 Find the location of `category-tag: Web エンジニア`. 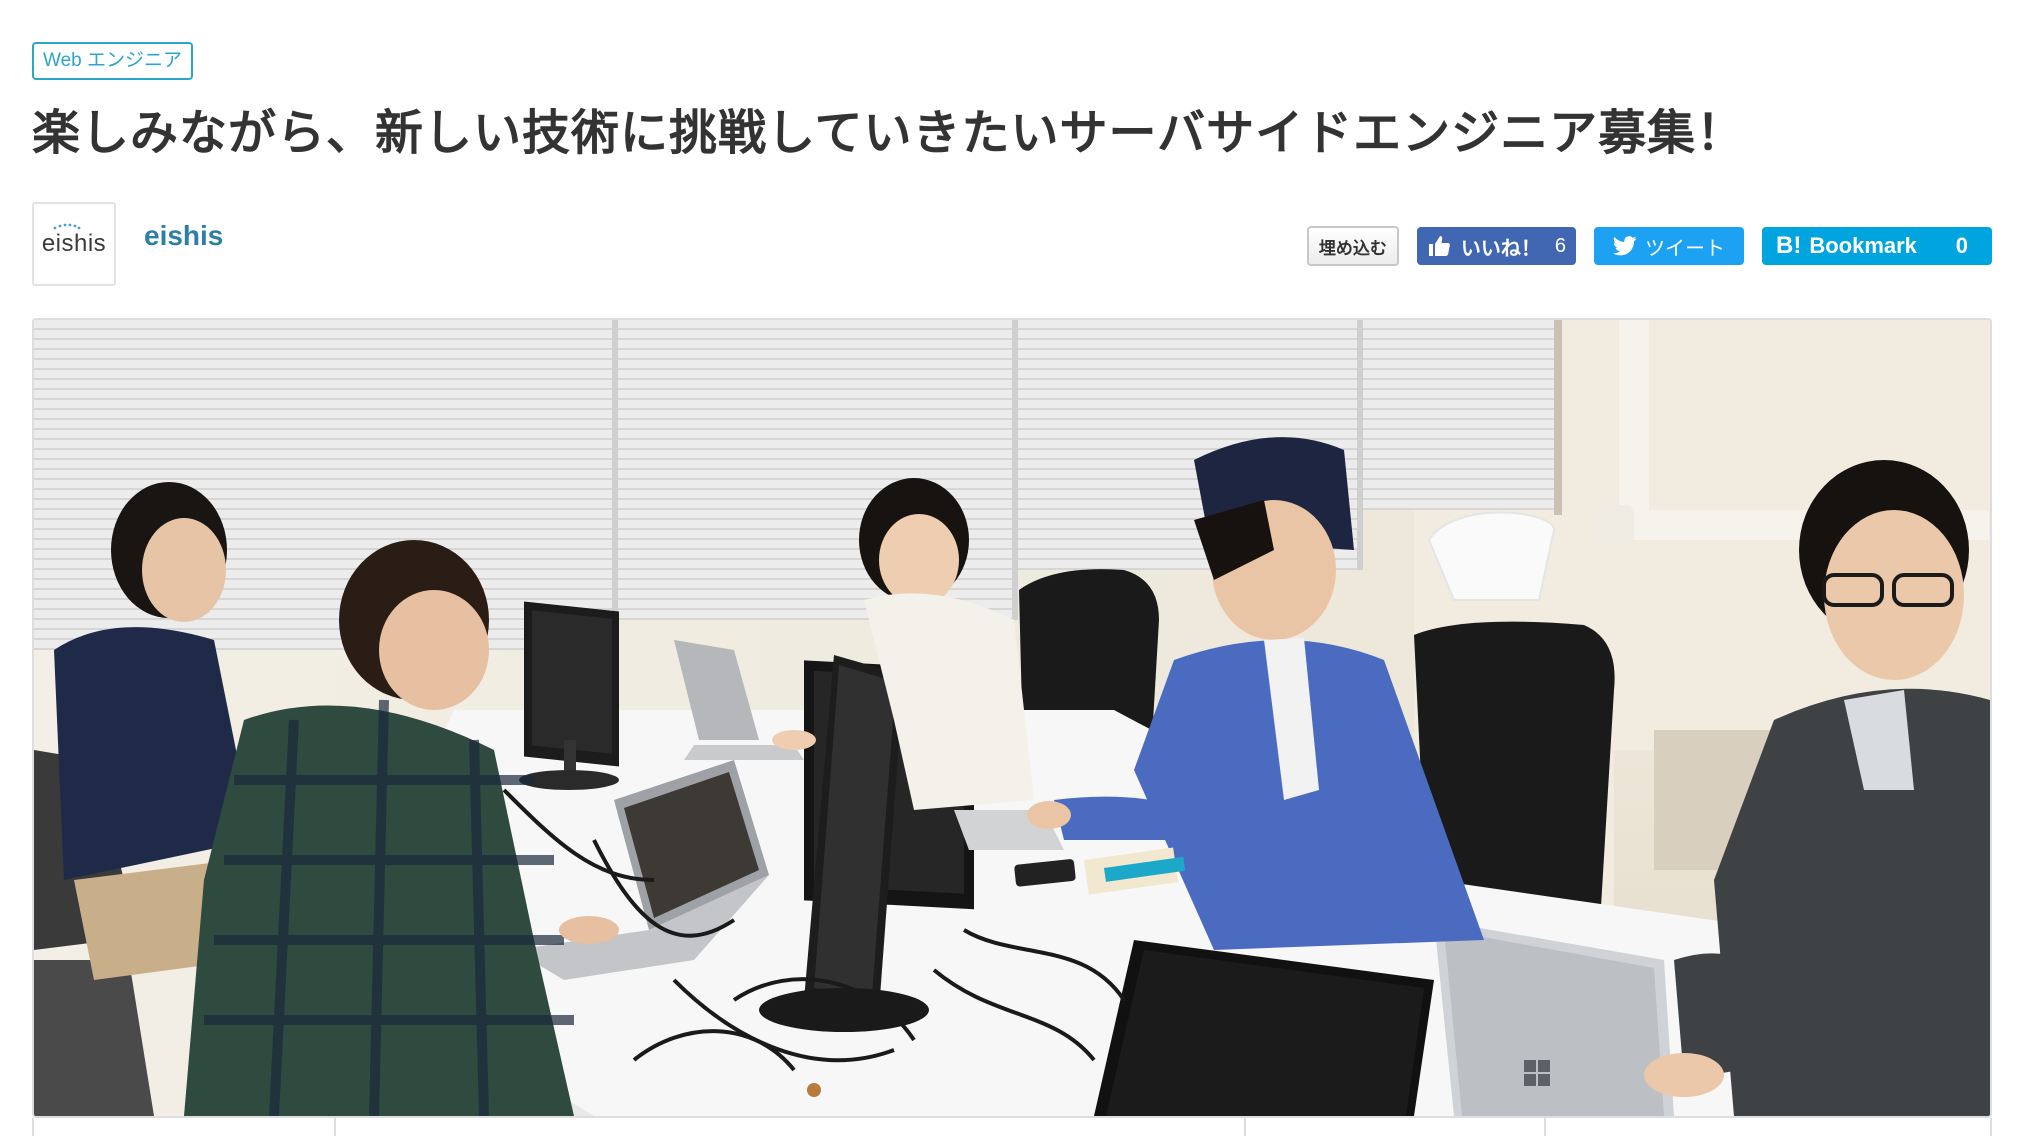

category-tag: Web エンジニア is located at coordinates (113, 61).